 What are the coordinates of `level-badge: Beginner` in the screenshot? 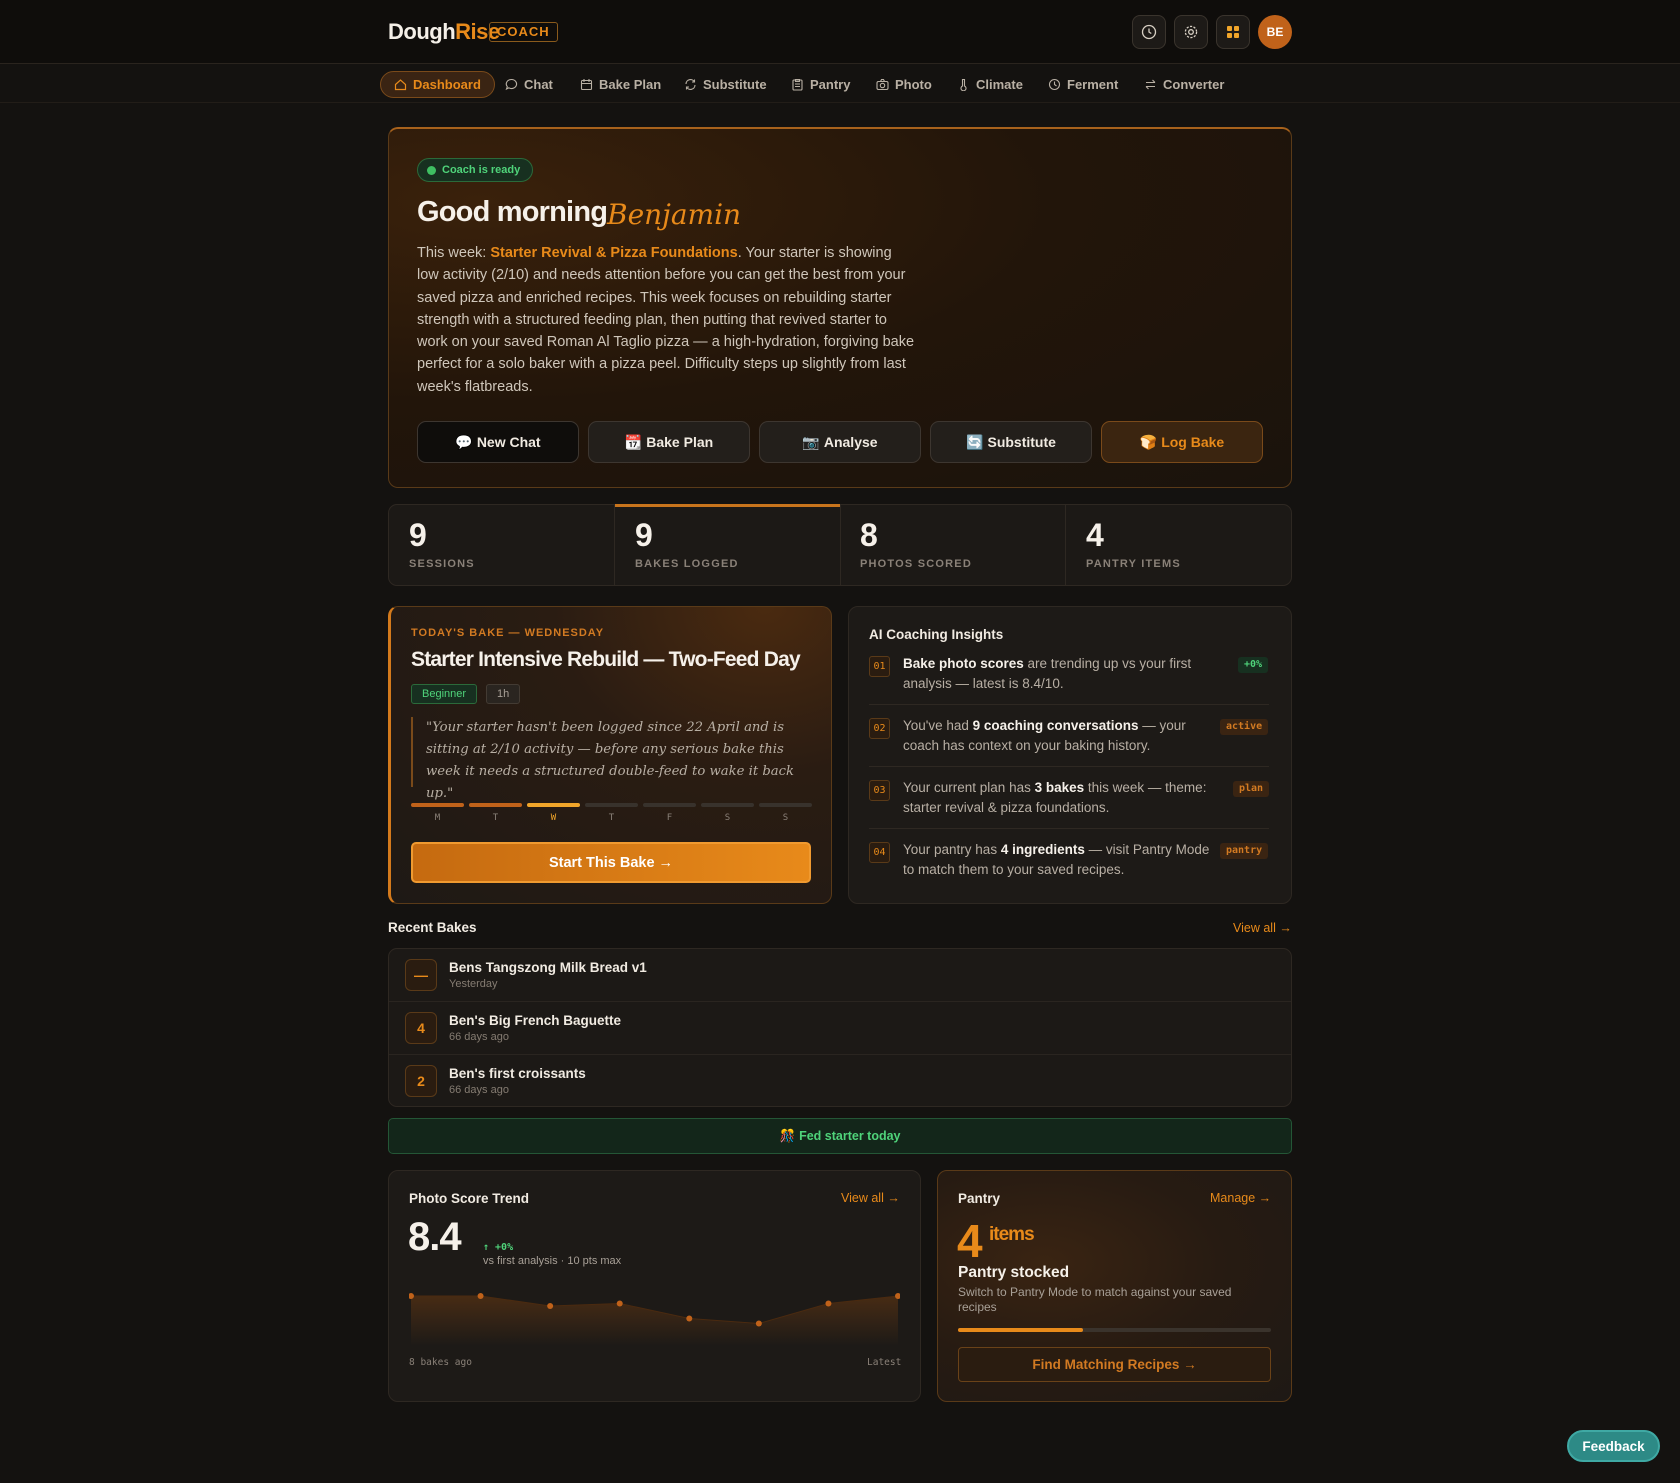 It's located at (444, 694).